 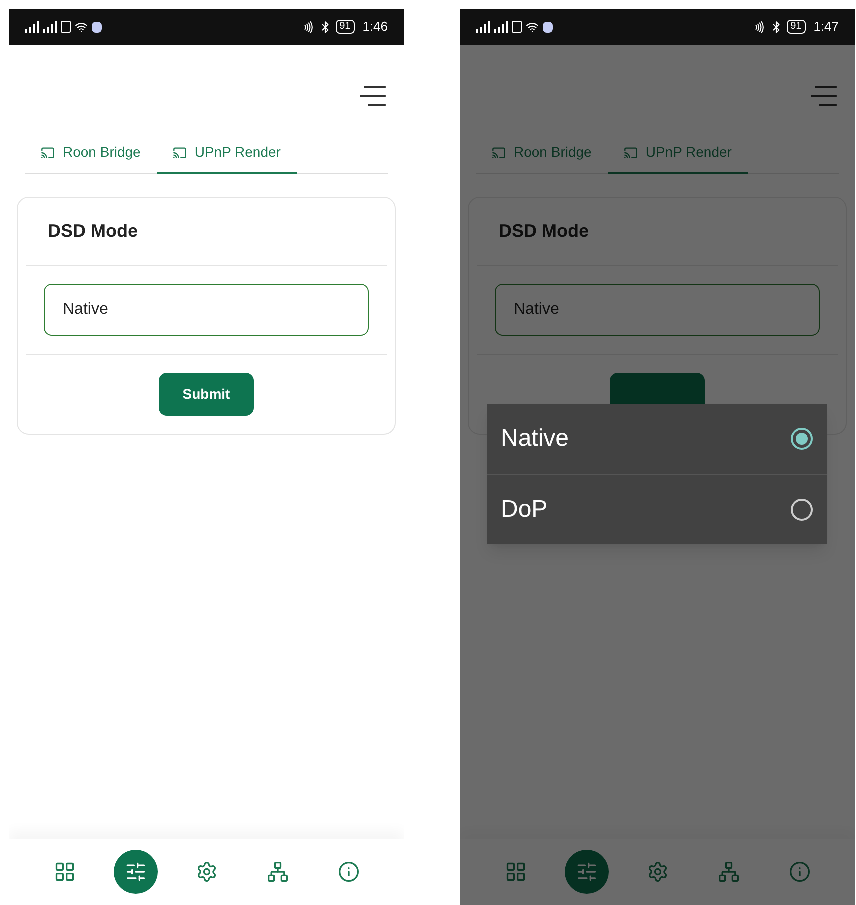 What do you see at coordinates (206, 394) in the screenshot?
I see `submit-button: Submit` at bounding box center [206, 394].